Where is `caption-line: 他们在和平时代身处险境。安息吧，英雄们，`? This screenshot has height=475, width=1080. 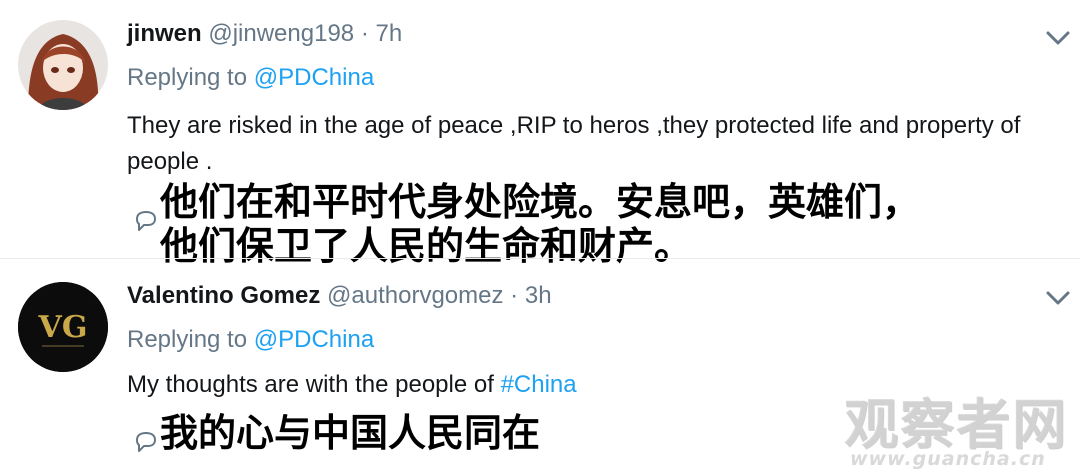 caption-line: 他们在和平时代身处险境。安息吧，英雄们， is located at coordinates (540, 202).